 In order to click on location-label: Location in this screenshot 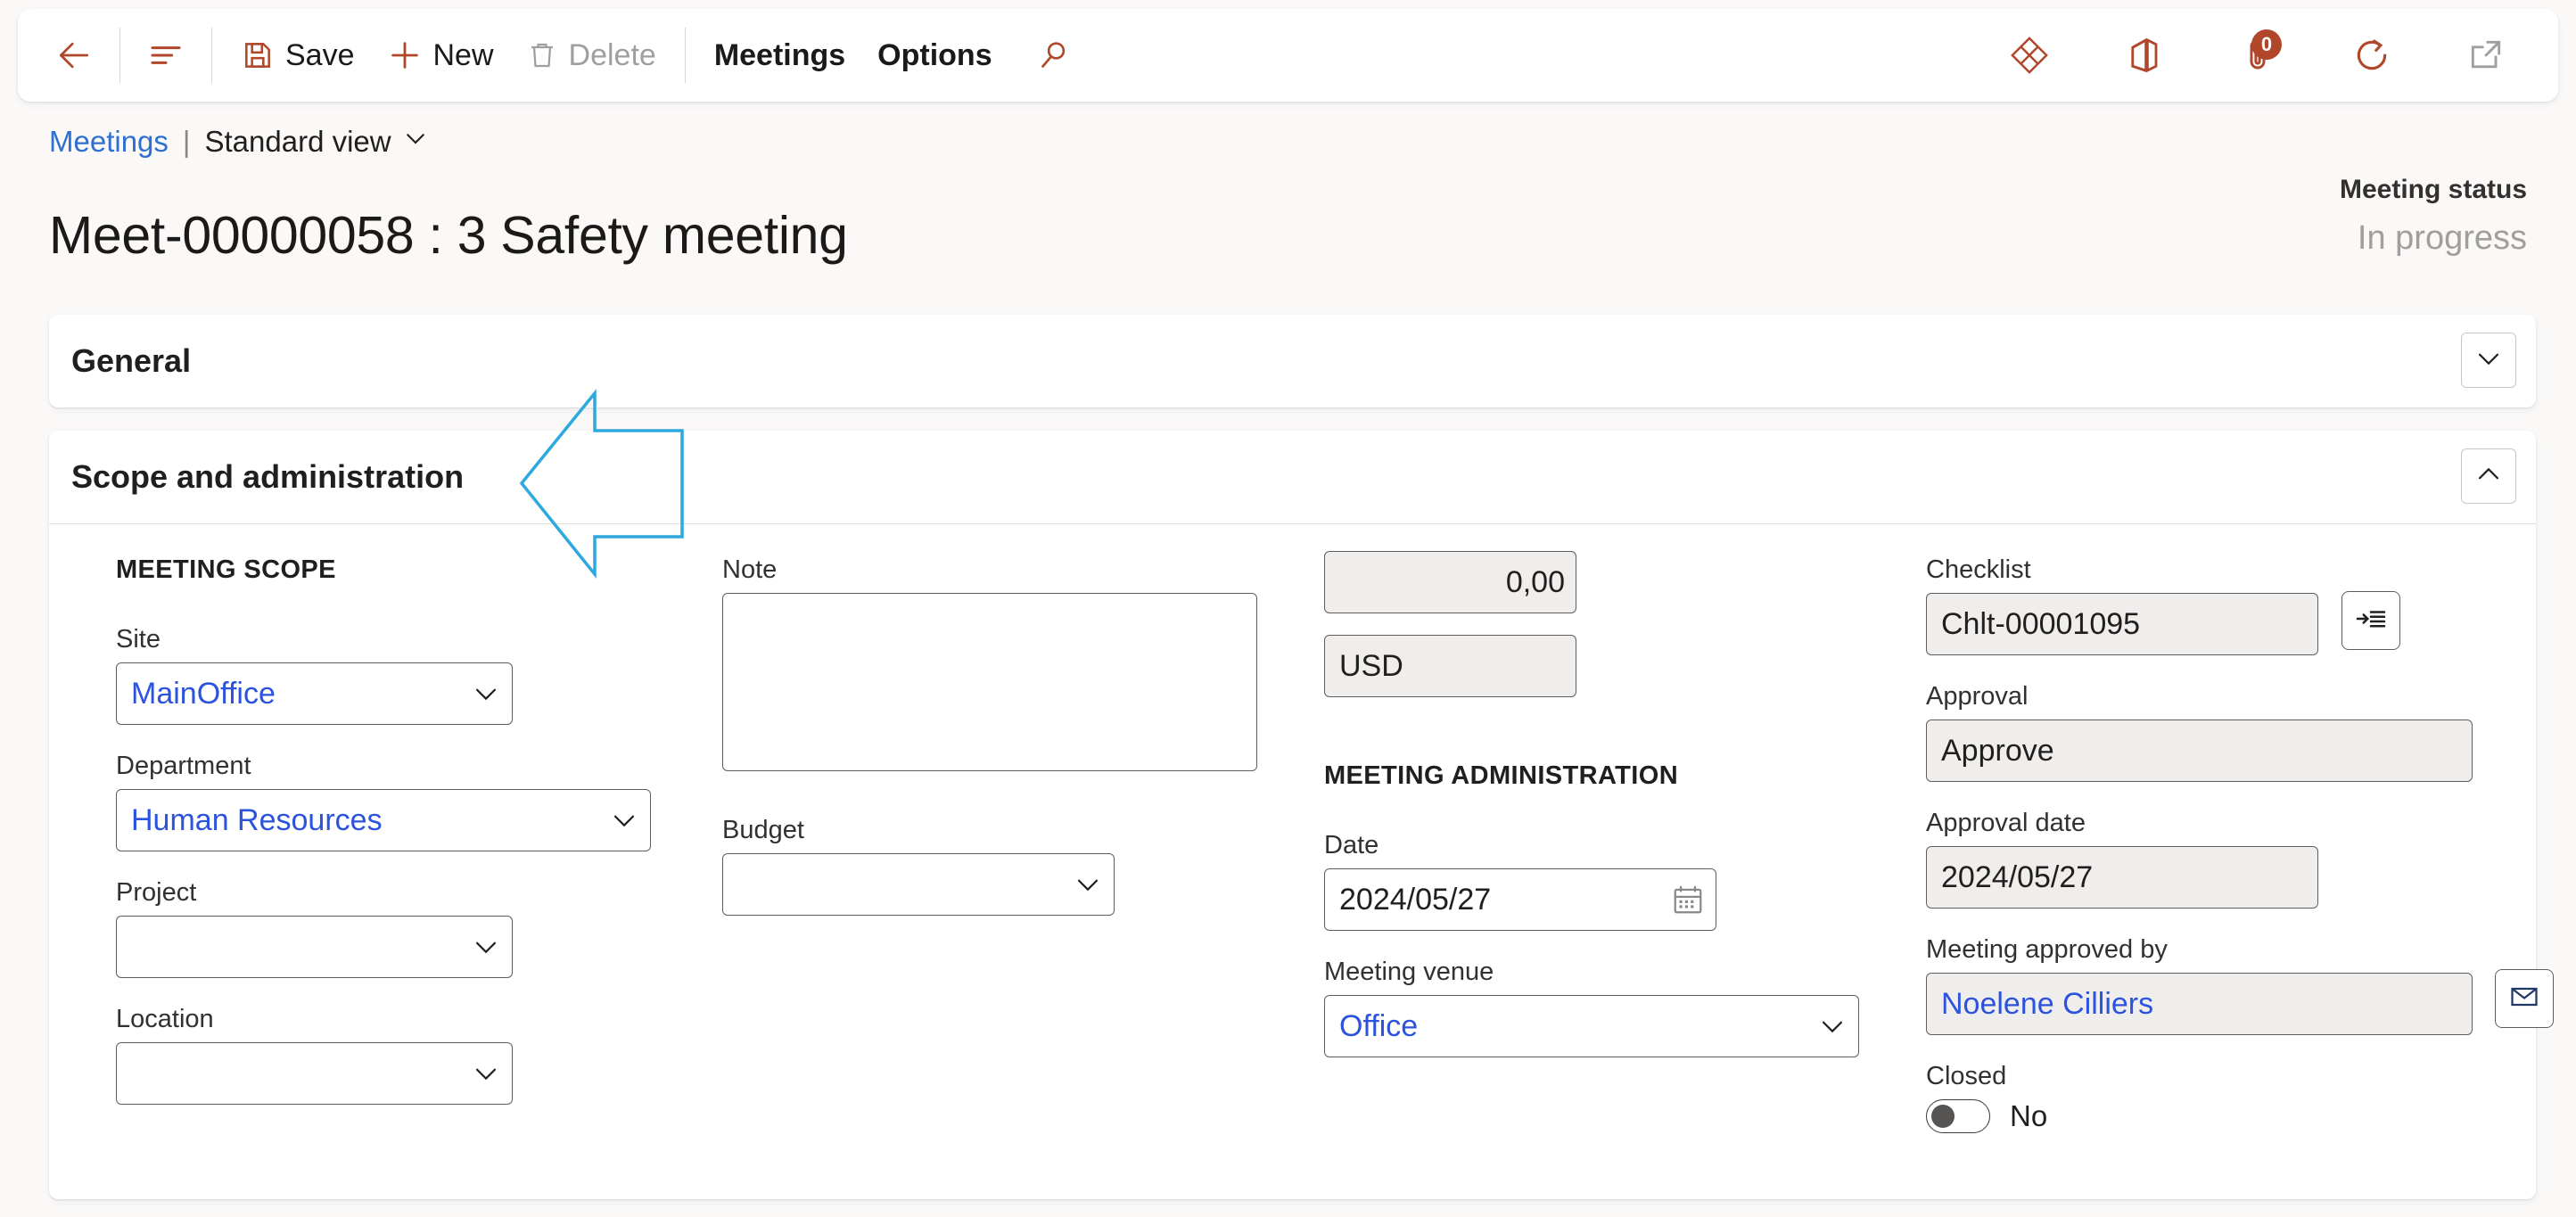, I will do `click(165, 1019)`.